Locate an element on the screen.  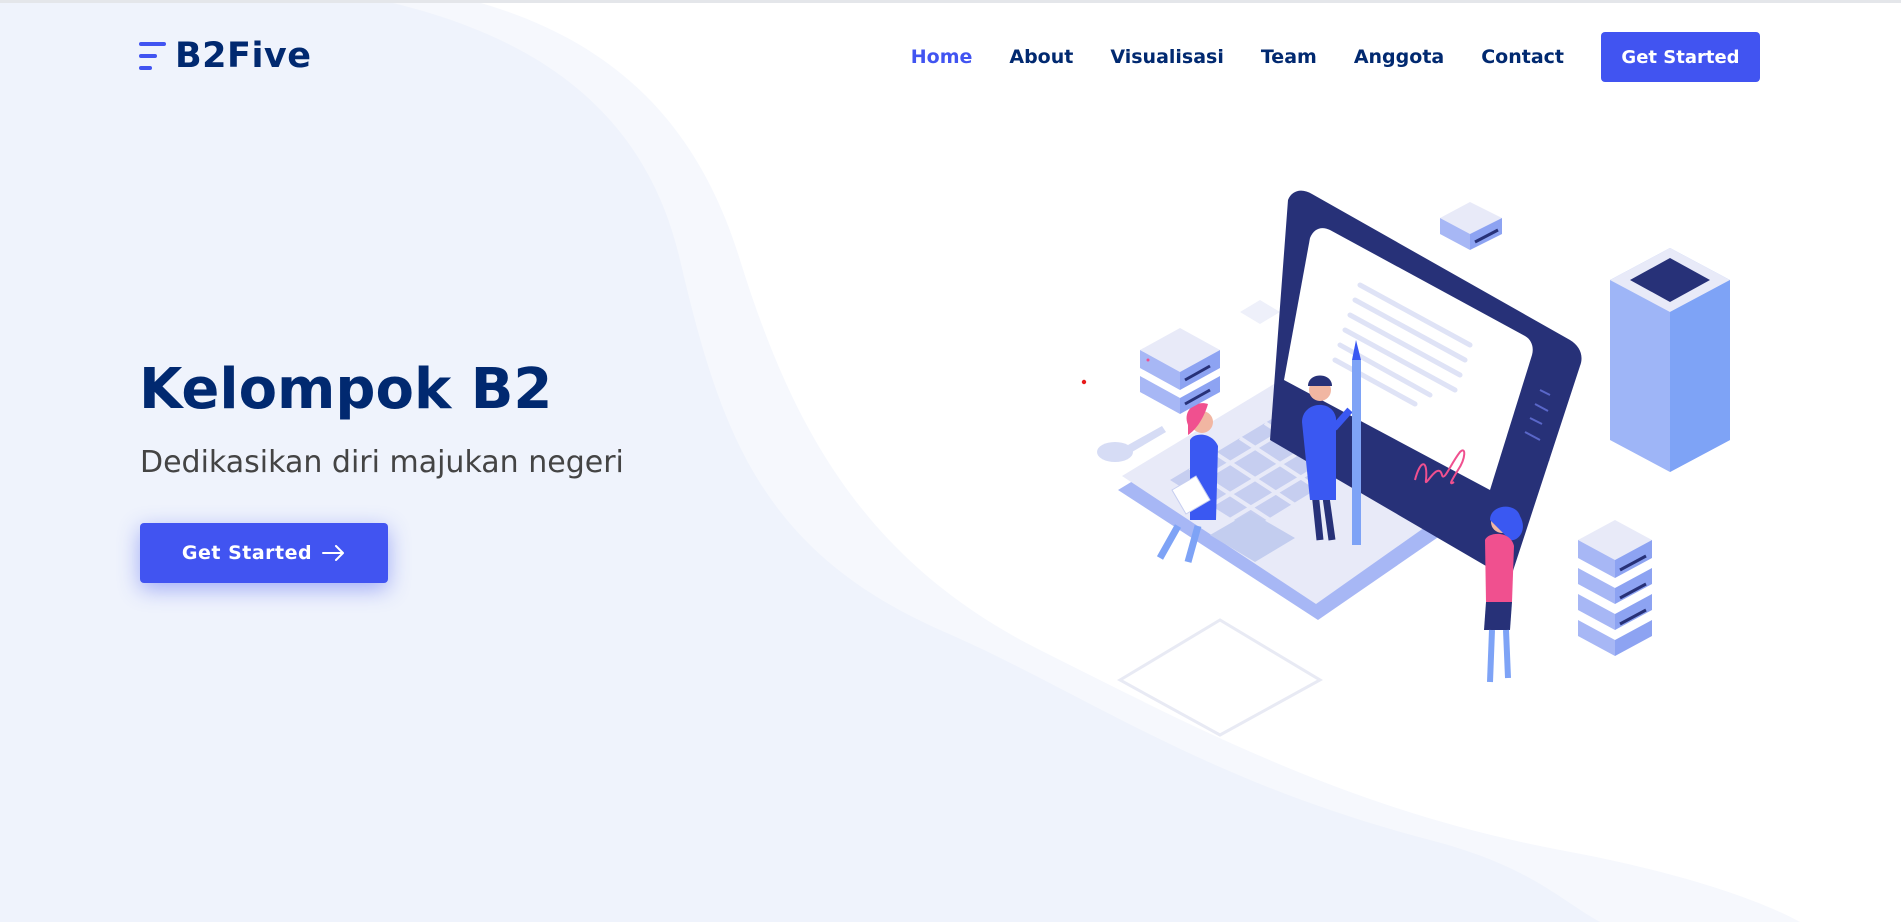
server-stack-left is located at coordinates (1180, 371).